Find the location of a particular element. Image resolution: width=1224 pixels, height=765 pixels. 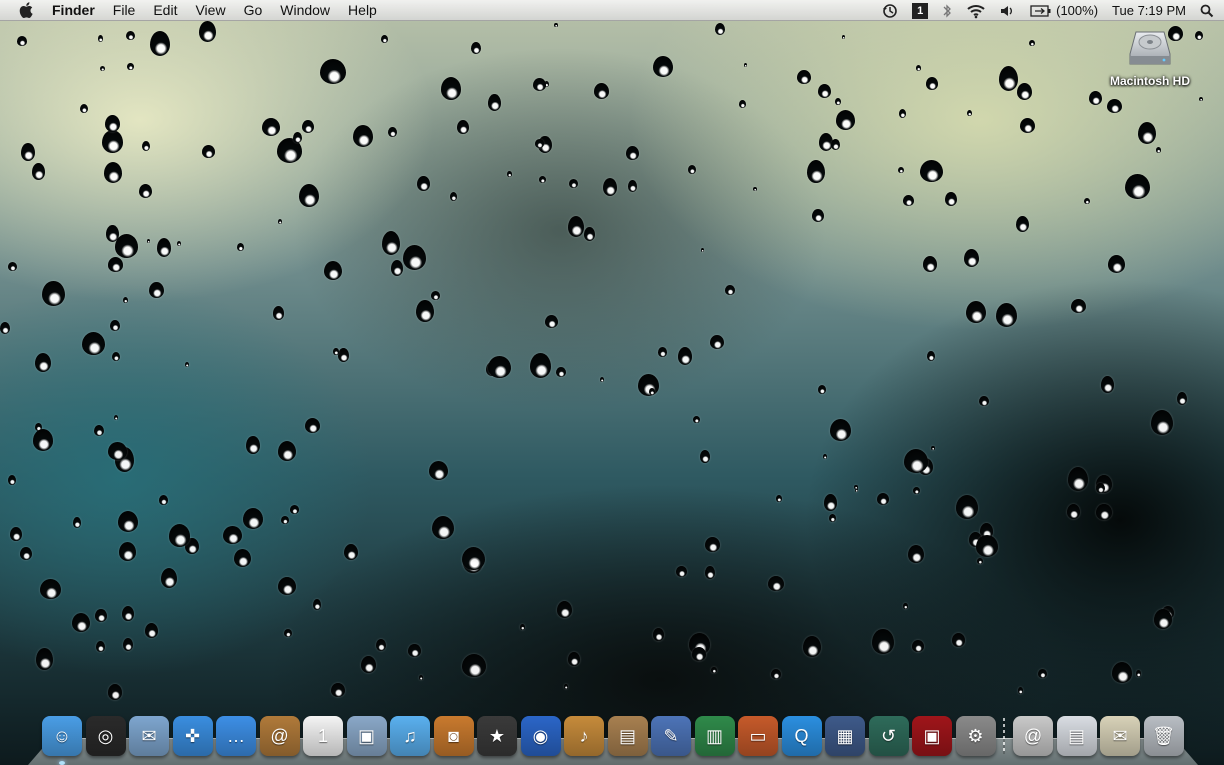

dashboard-icon: ◎ is located at coordinates (105, 736).